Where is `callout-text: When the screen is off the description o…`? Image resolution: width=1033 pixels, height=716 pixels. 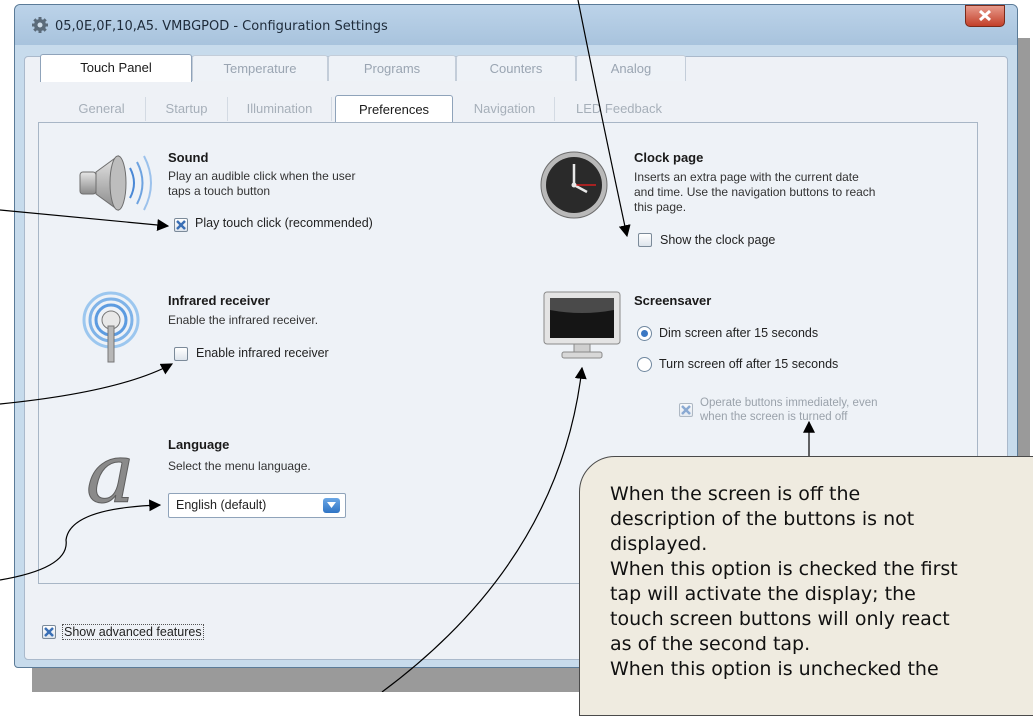
callout-text: When the screen is off the description o… is located at coordinates (784, 581).